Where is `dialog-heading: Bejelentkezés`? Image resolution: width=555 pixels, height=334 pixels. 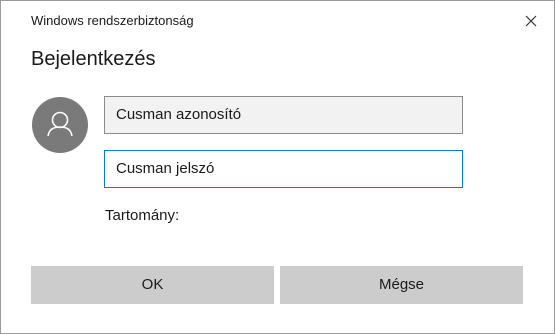
dialog-heading: Bejelentkezés is located at coordinates (93, 59).